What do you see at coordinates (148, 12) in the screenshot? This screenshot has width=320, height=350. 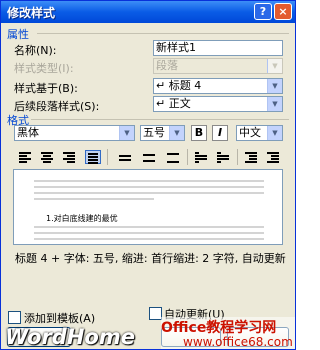 I see `title-bar: 修改样式 ? ×` at bounding box center [148, 12].